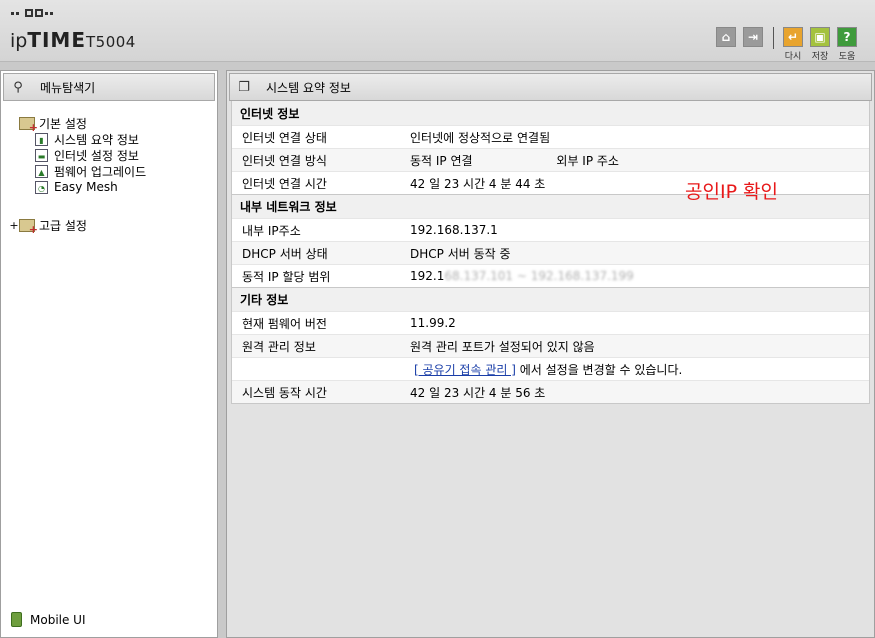  What do you see at coordinates (539, 276) in the screenshot?
I see `blurred-ip-range: 68.137.101 ~ 192.168.137.199` at bounding box center [539, 276].